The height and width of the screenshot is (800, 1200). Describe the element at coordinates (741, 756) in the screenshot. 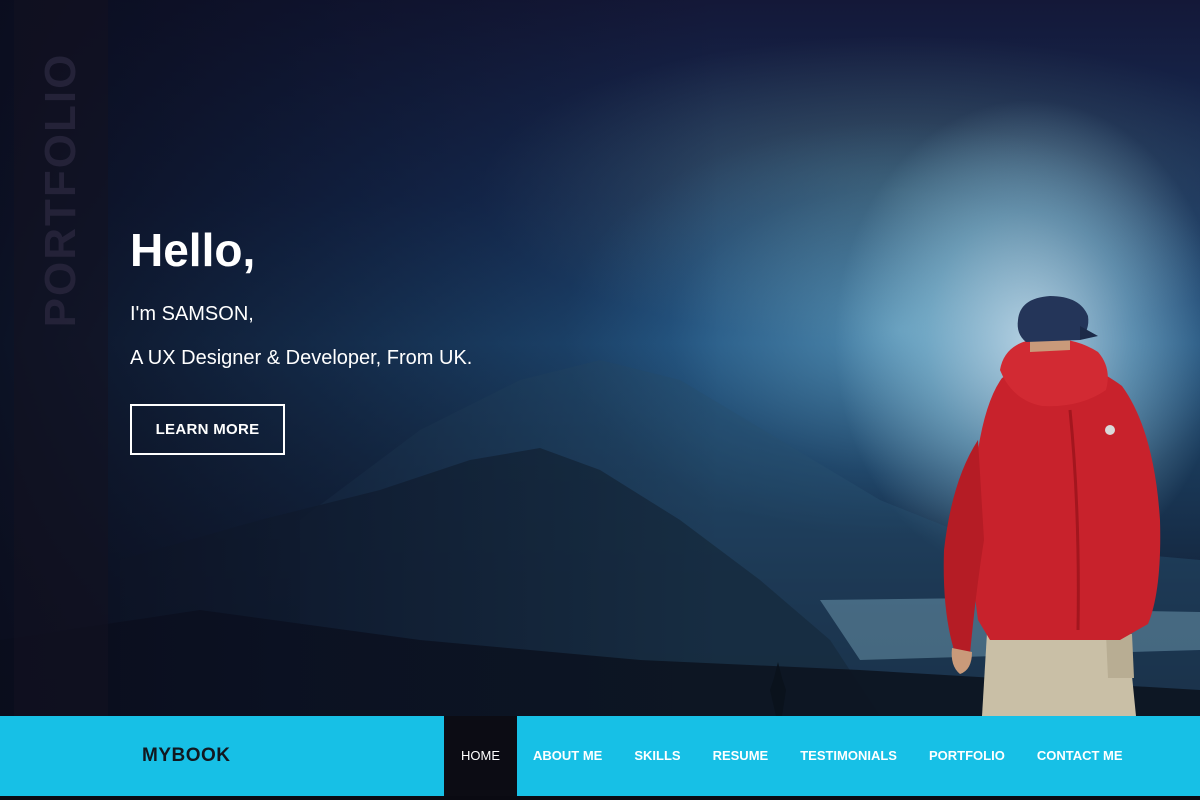

I see `nav-item-resume: RESUME` at that location.